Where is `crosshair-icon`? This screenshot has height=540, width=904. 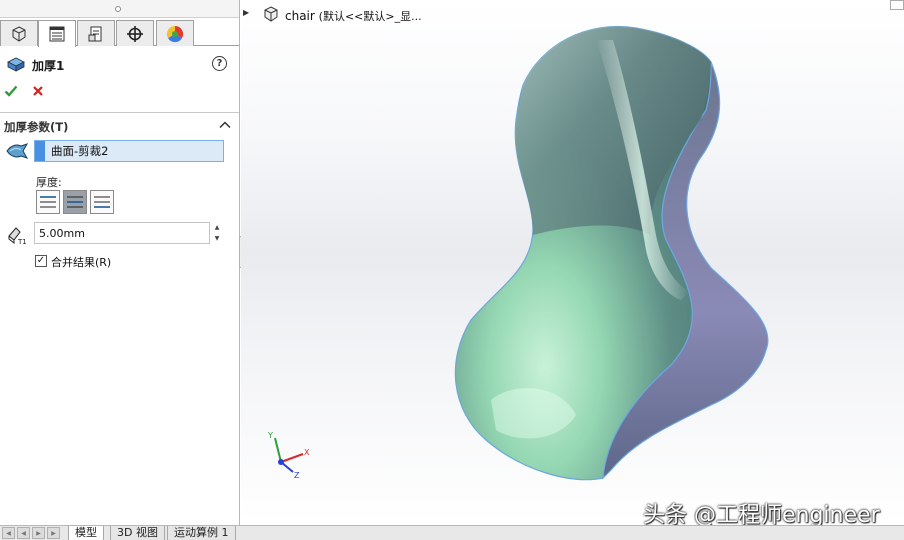 crosshair-icon is located at coordinates (135, 33).